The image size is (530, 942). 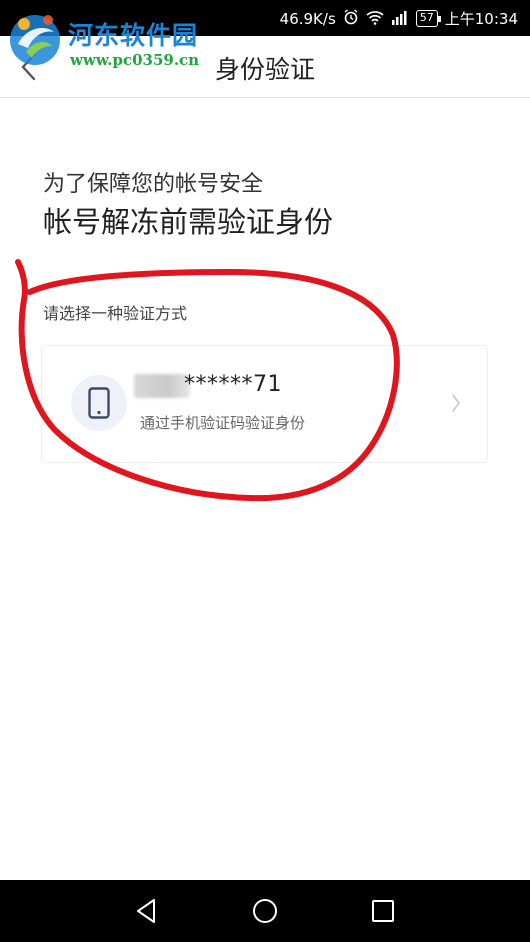 What do you see at coordinates (456, 403) in the screenshot?
I see `chevron-right-icon` at bounding box center [456, 403].